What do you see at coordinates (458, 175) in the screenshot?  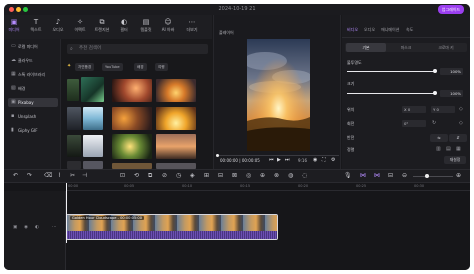 I see `zoom-in-icon: ⊕` at bounding box center [458, 175].